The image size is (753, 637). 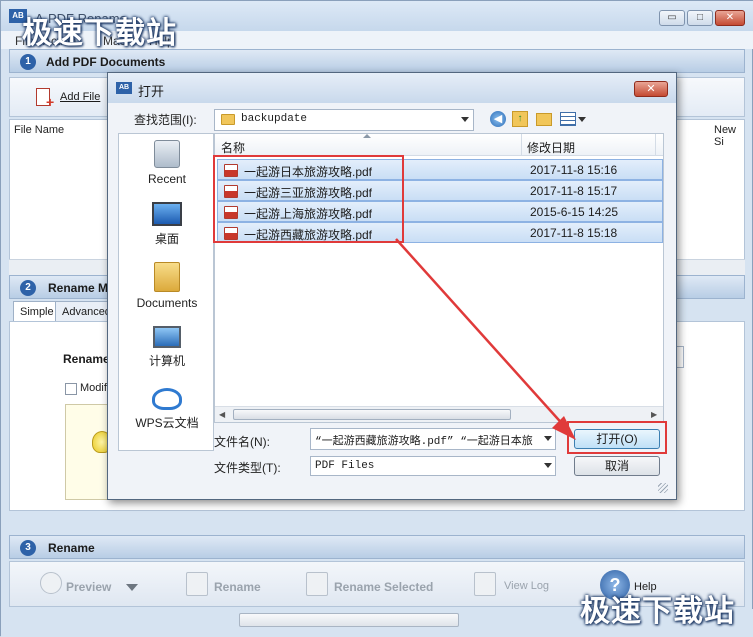 I want to click on annotation-arrow, so click(x=485, y=339).